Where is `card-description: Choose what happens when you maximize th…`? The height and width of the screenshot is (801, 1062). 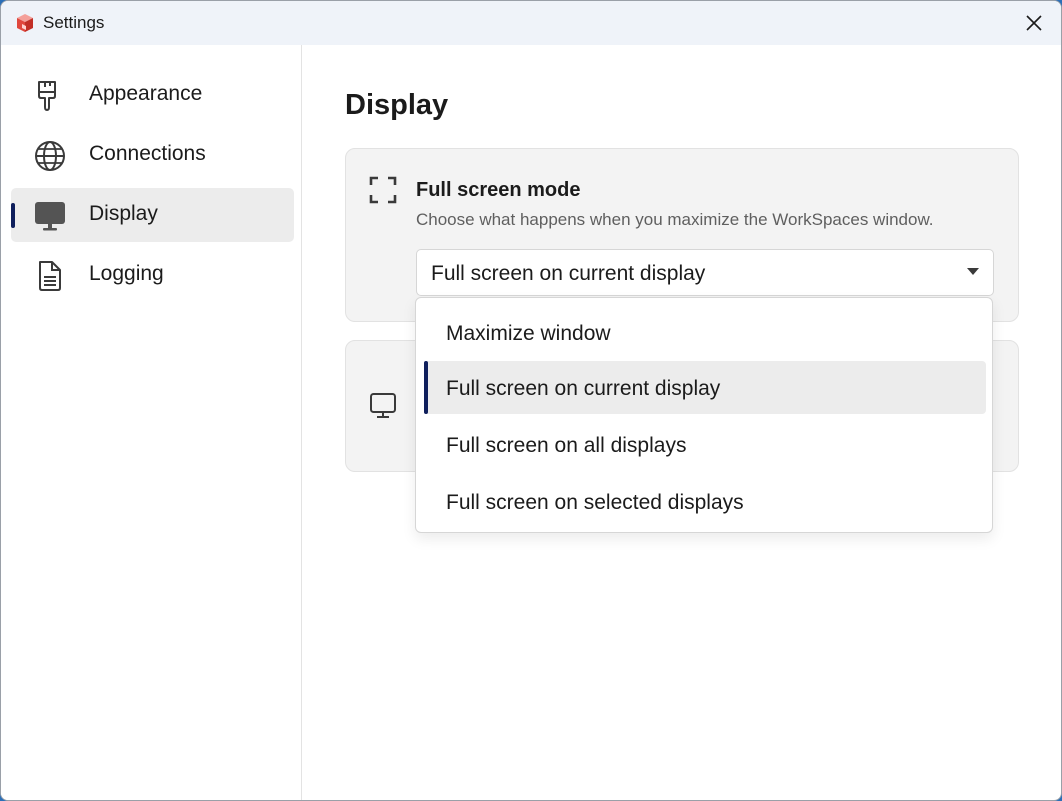
card-description: Choose what happens when you maximize th… is located at coordinates (675, 219).